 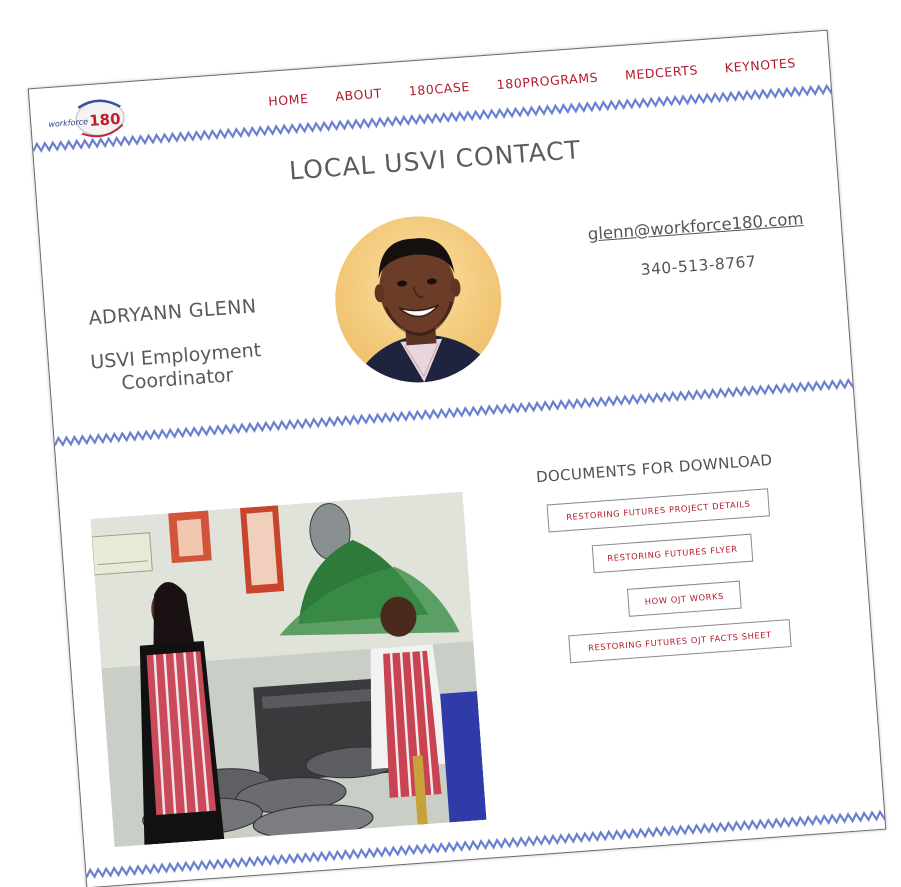 I want to click on nav-home: HOME, so click(x=288, y=100).